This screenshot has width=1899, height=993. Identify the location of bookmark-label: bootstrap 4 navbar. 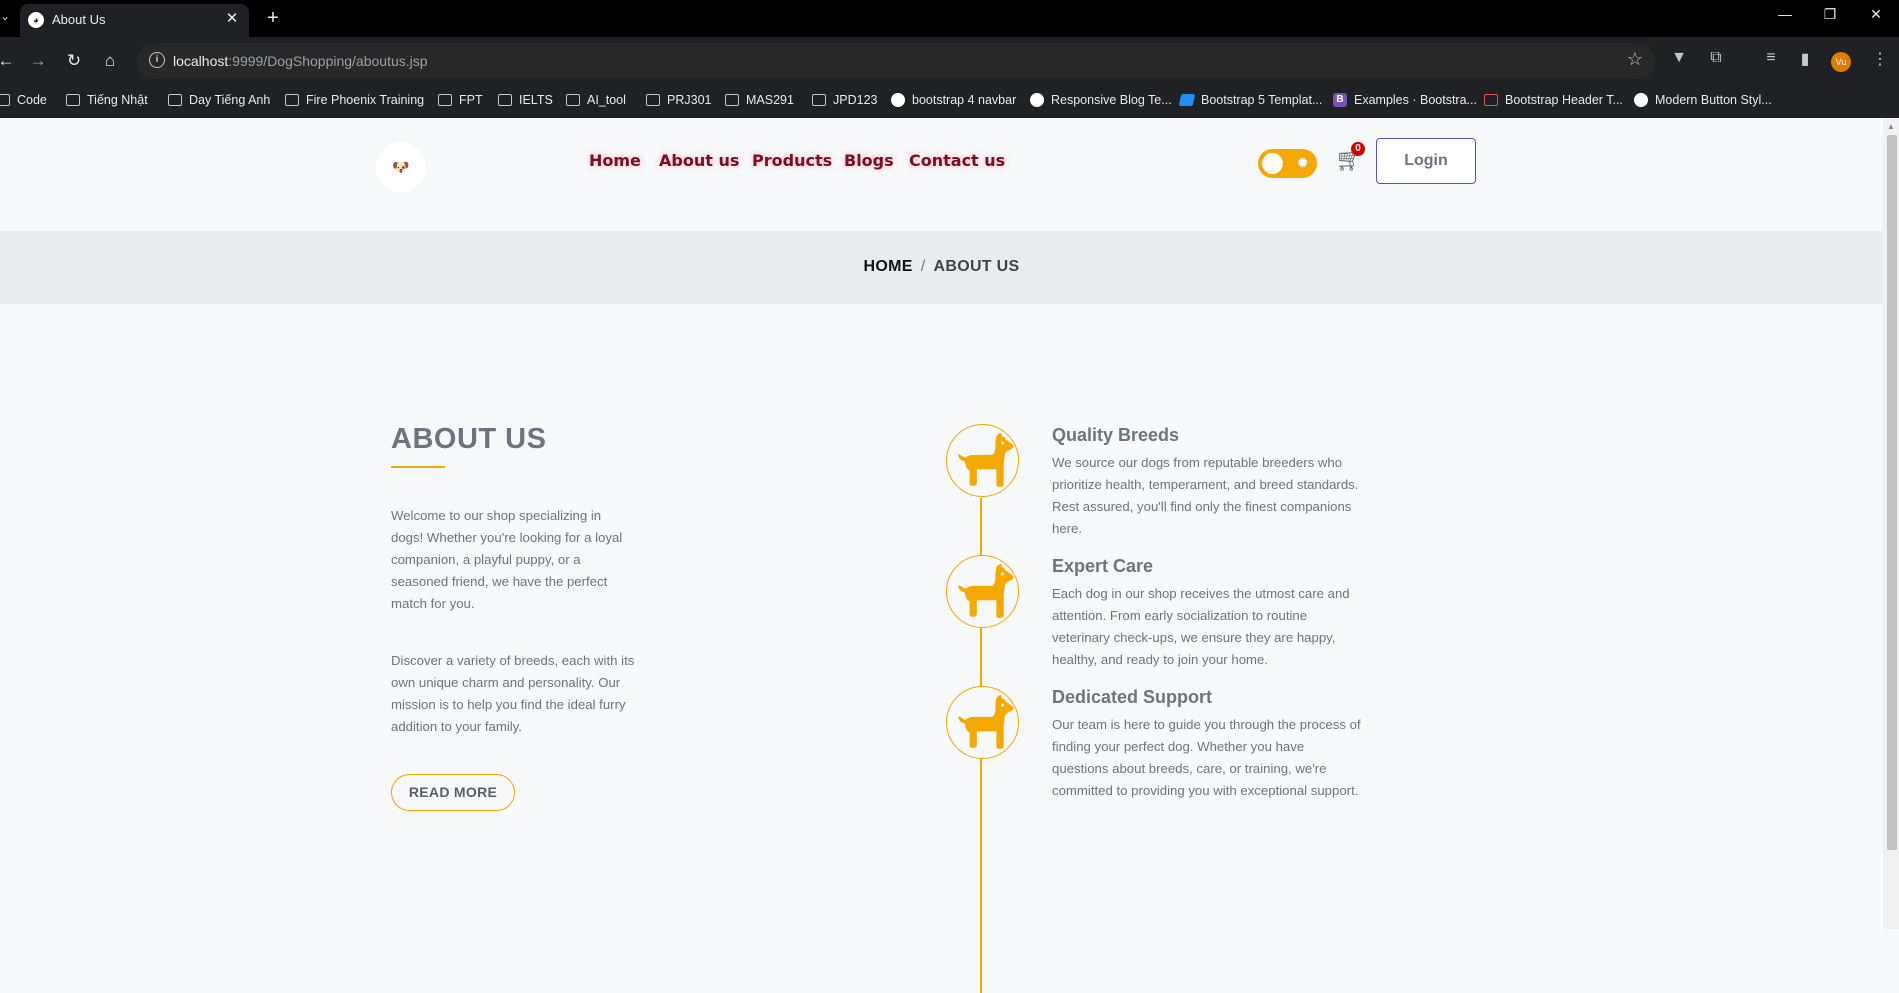
(964, 100).